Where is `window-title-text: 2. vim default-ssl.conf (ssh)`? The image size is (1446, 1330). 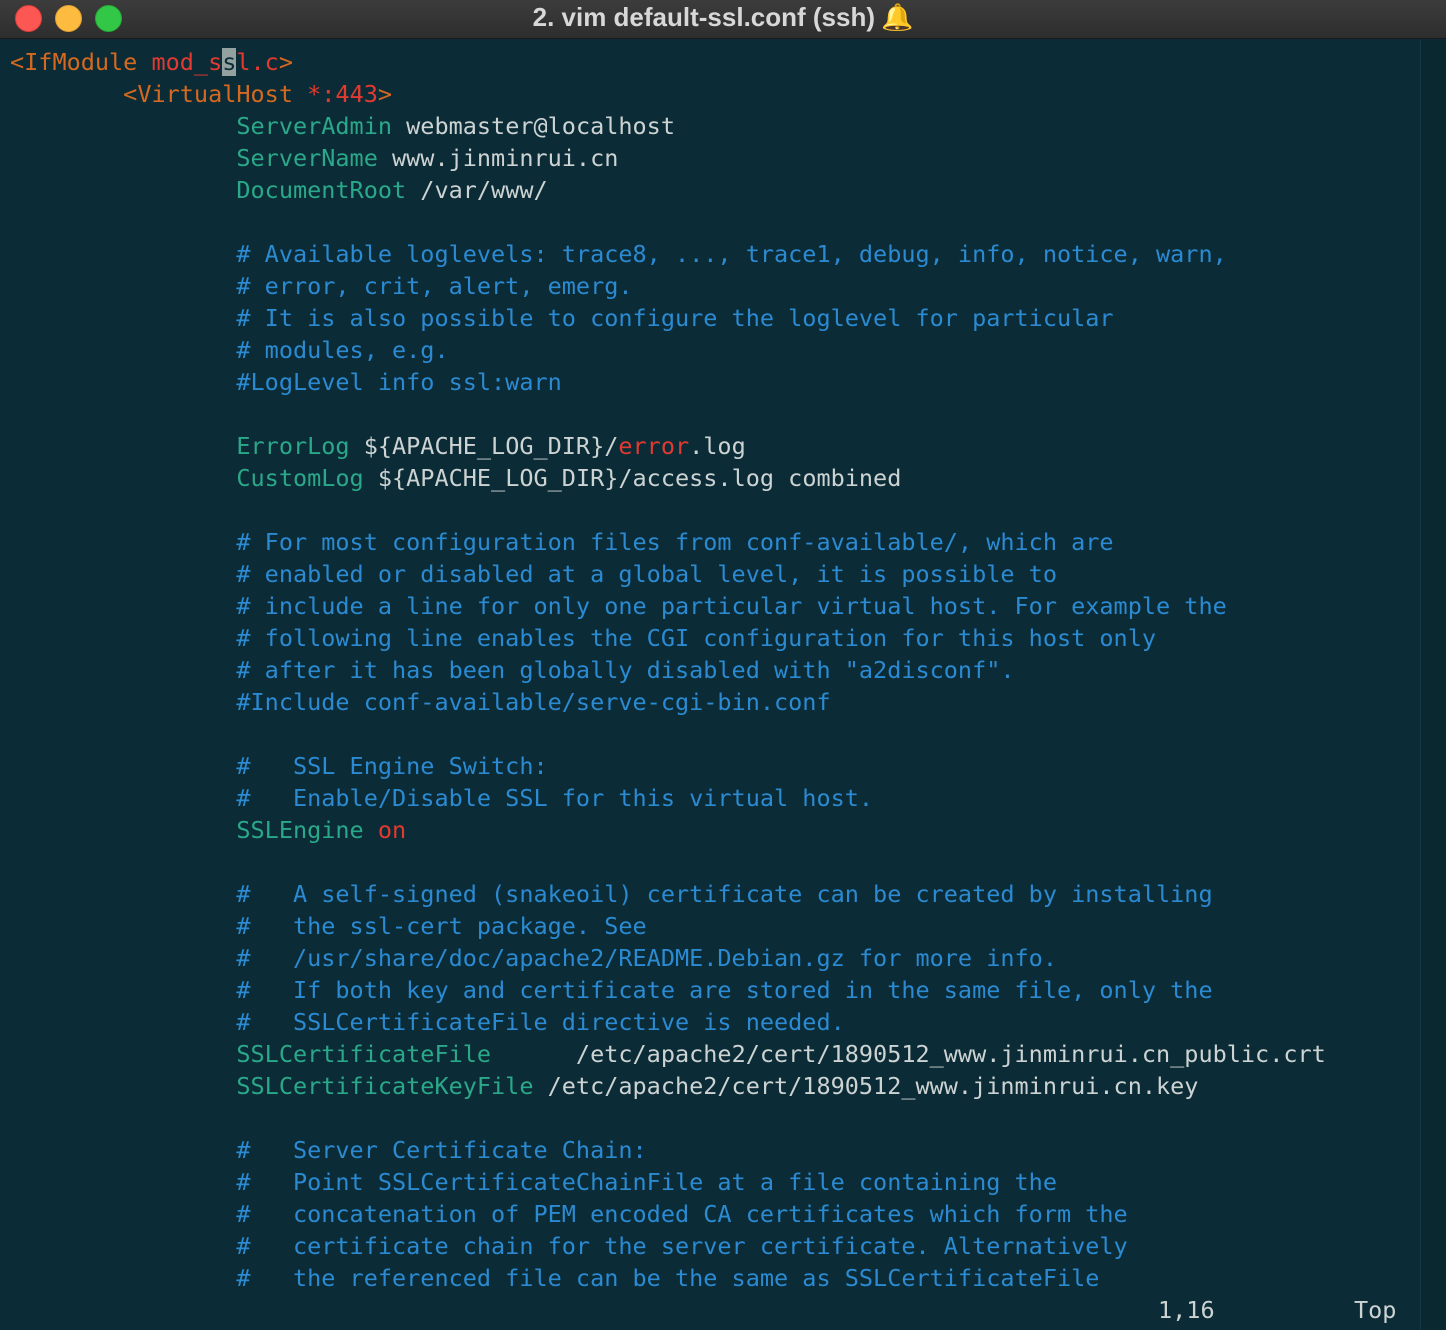 window-title-text: 2. vim default-ssl.conf (ssh) is located at coordinates (704, 17).